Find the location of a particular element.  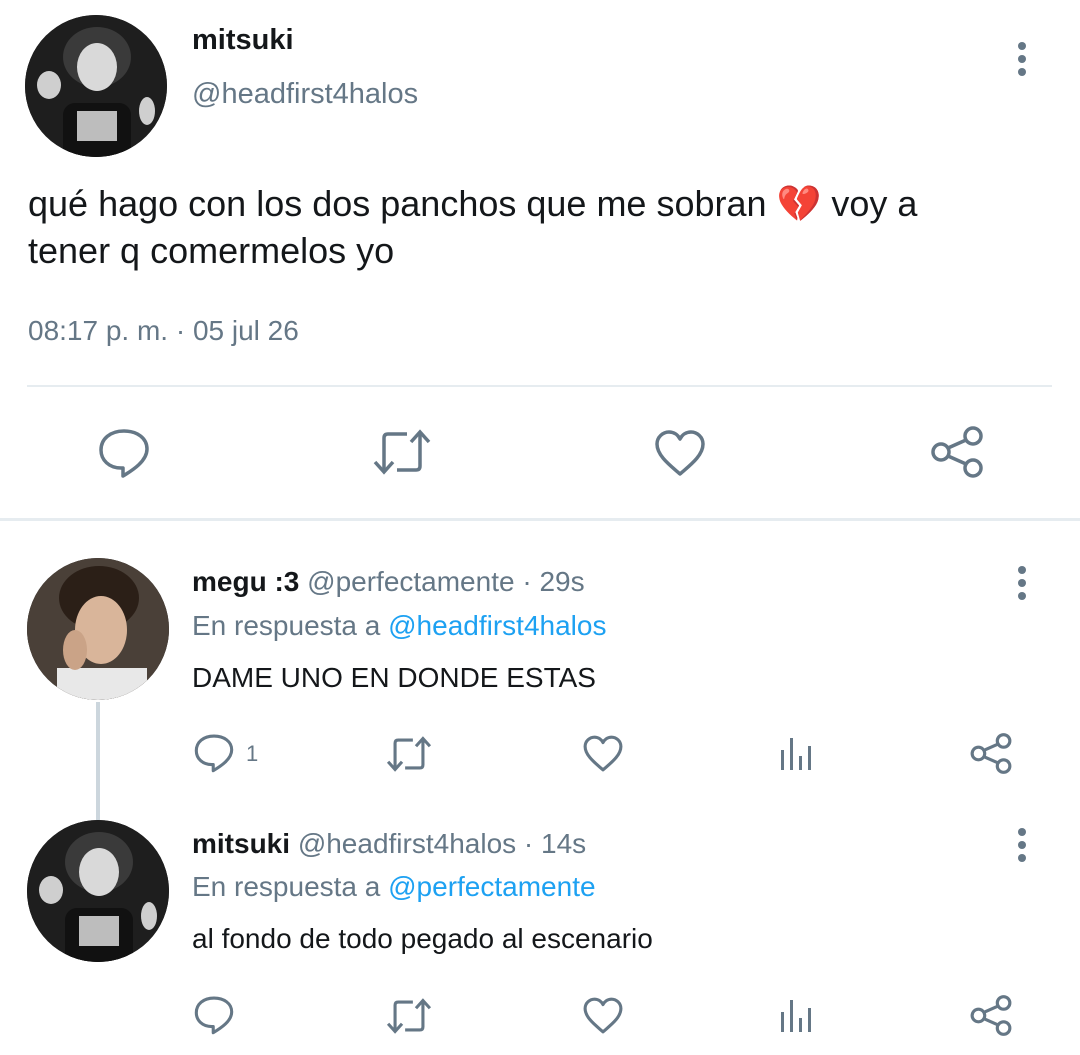

section-divider is located at coordinates (540, 519).